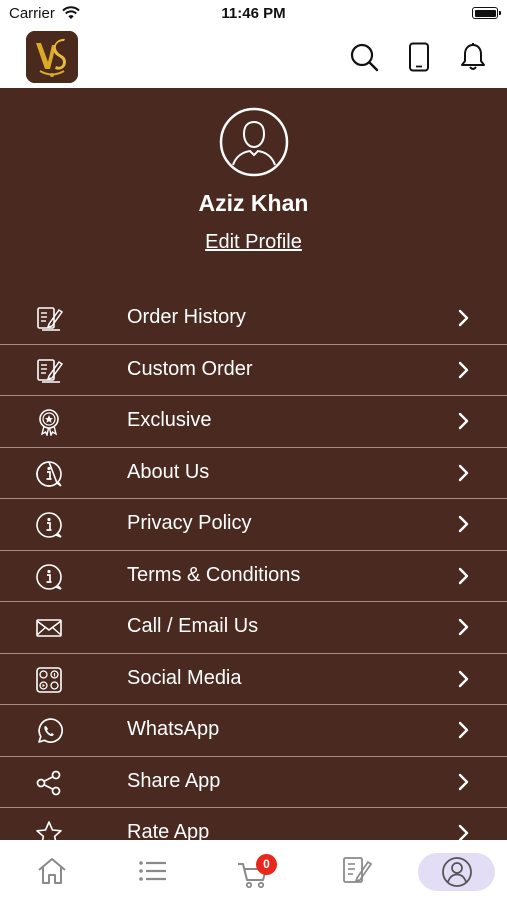  Describe the element at coordinates (486, 13) in the screenshot. I see `battery-icon` at that location.